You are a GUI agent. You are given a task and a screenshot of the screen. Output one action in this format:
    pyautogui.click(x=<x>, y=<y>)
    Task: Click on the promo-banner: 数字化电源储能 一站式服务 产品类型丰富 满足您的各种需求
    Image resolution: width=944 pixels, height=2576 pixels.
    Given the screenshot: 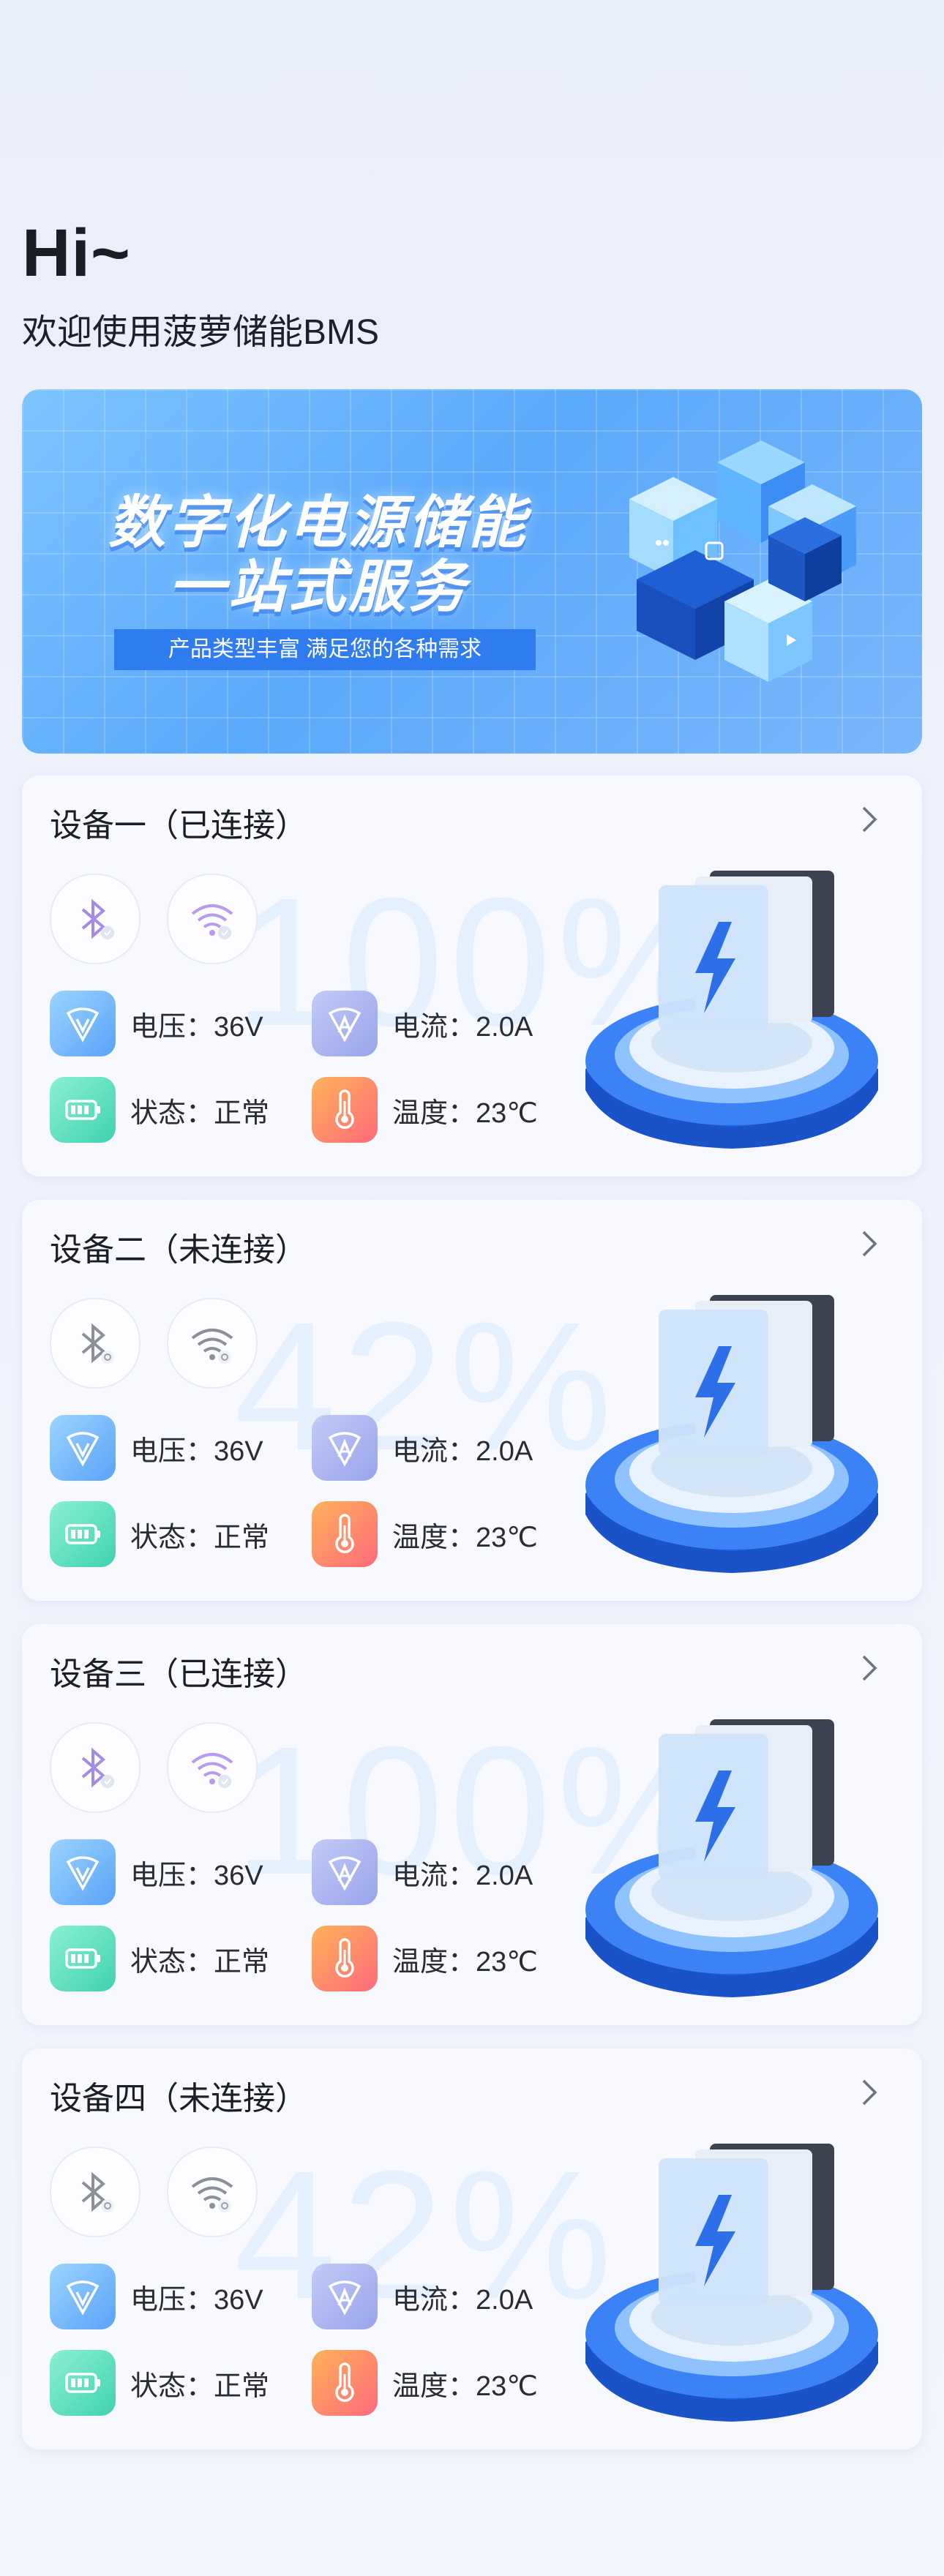 What is the action you would take?
    pyautogui.click(x=472, y=571)
    